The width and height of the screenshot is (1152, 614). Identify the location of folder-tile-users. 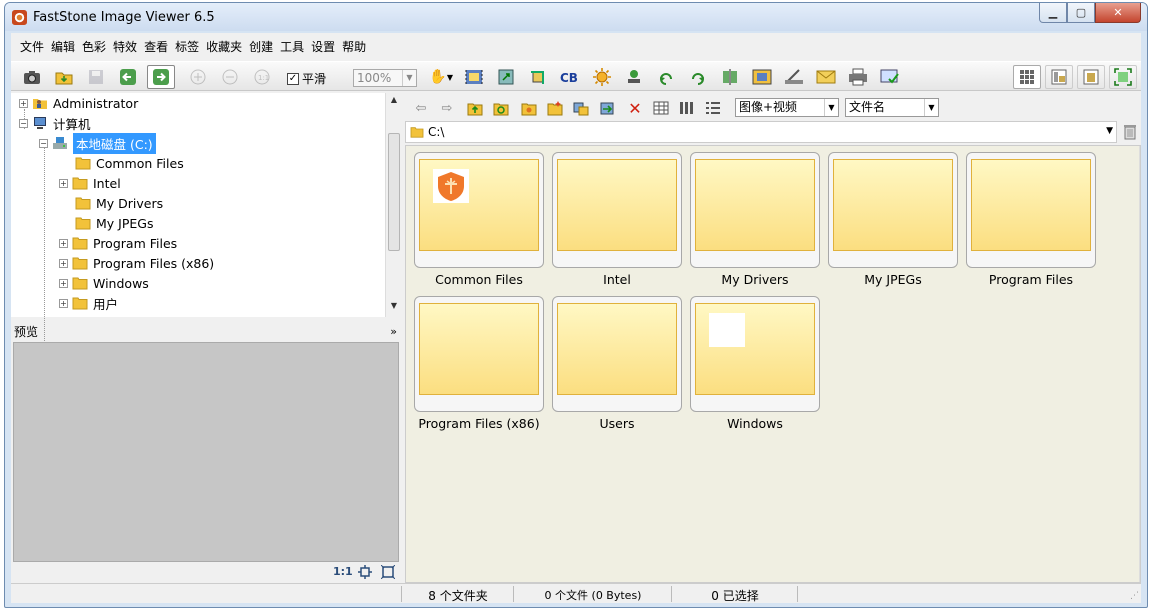
(617, 354).